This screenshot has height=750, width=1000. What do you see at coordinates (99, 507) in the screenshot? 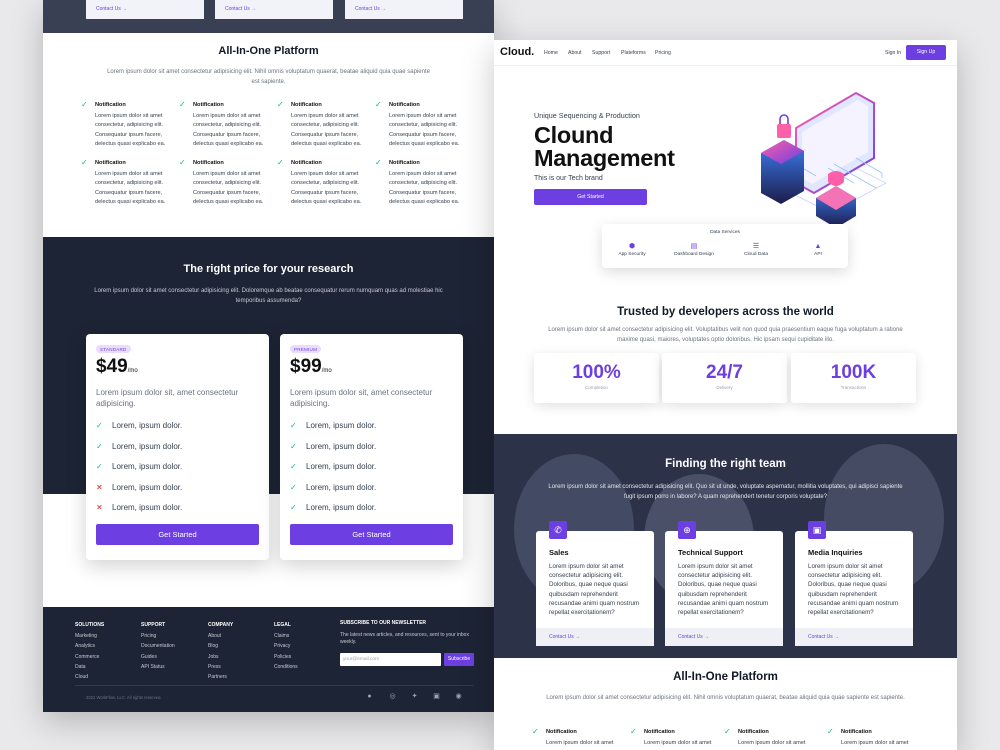
I see `x-icon: ✕` at bounding box center [99, 507].